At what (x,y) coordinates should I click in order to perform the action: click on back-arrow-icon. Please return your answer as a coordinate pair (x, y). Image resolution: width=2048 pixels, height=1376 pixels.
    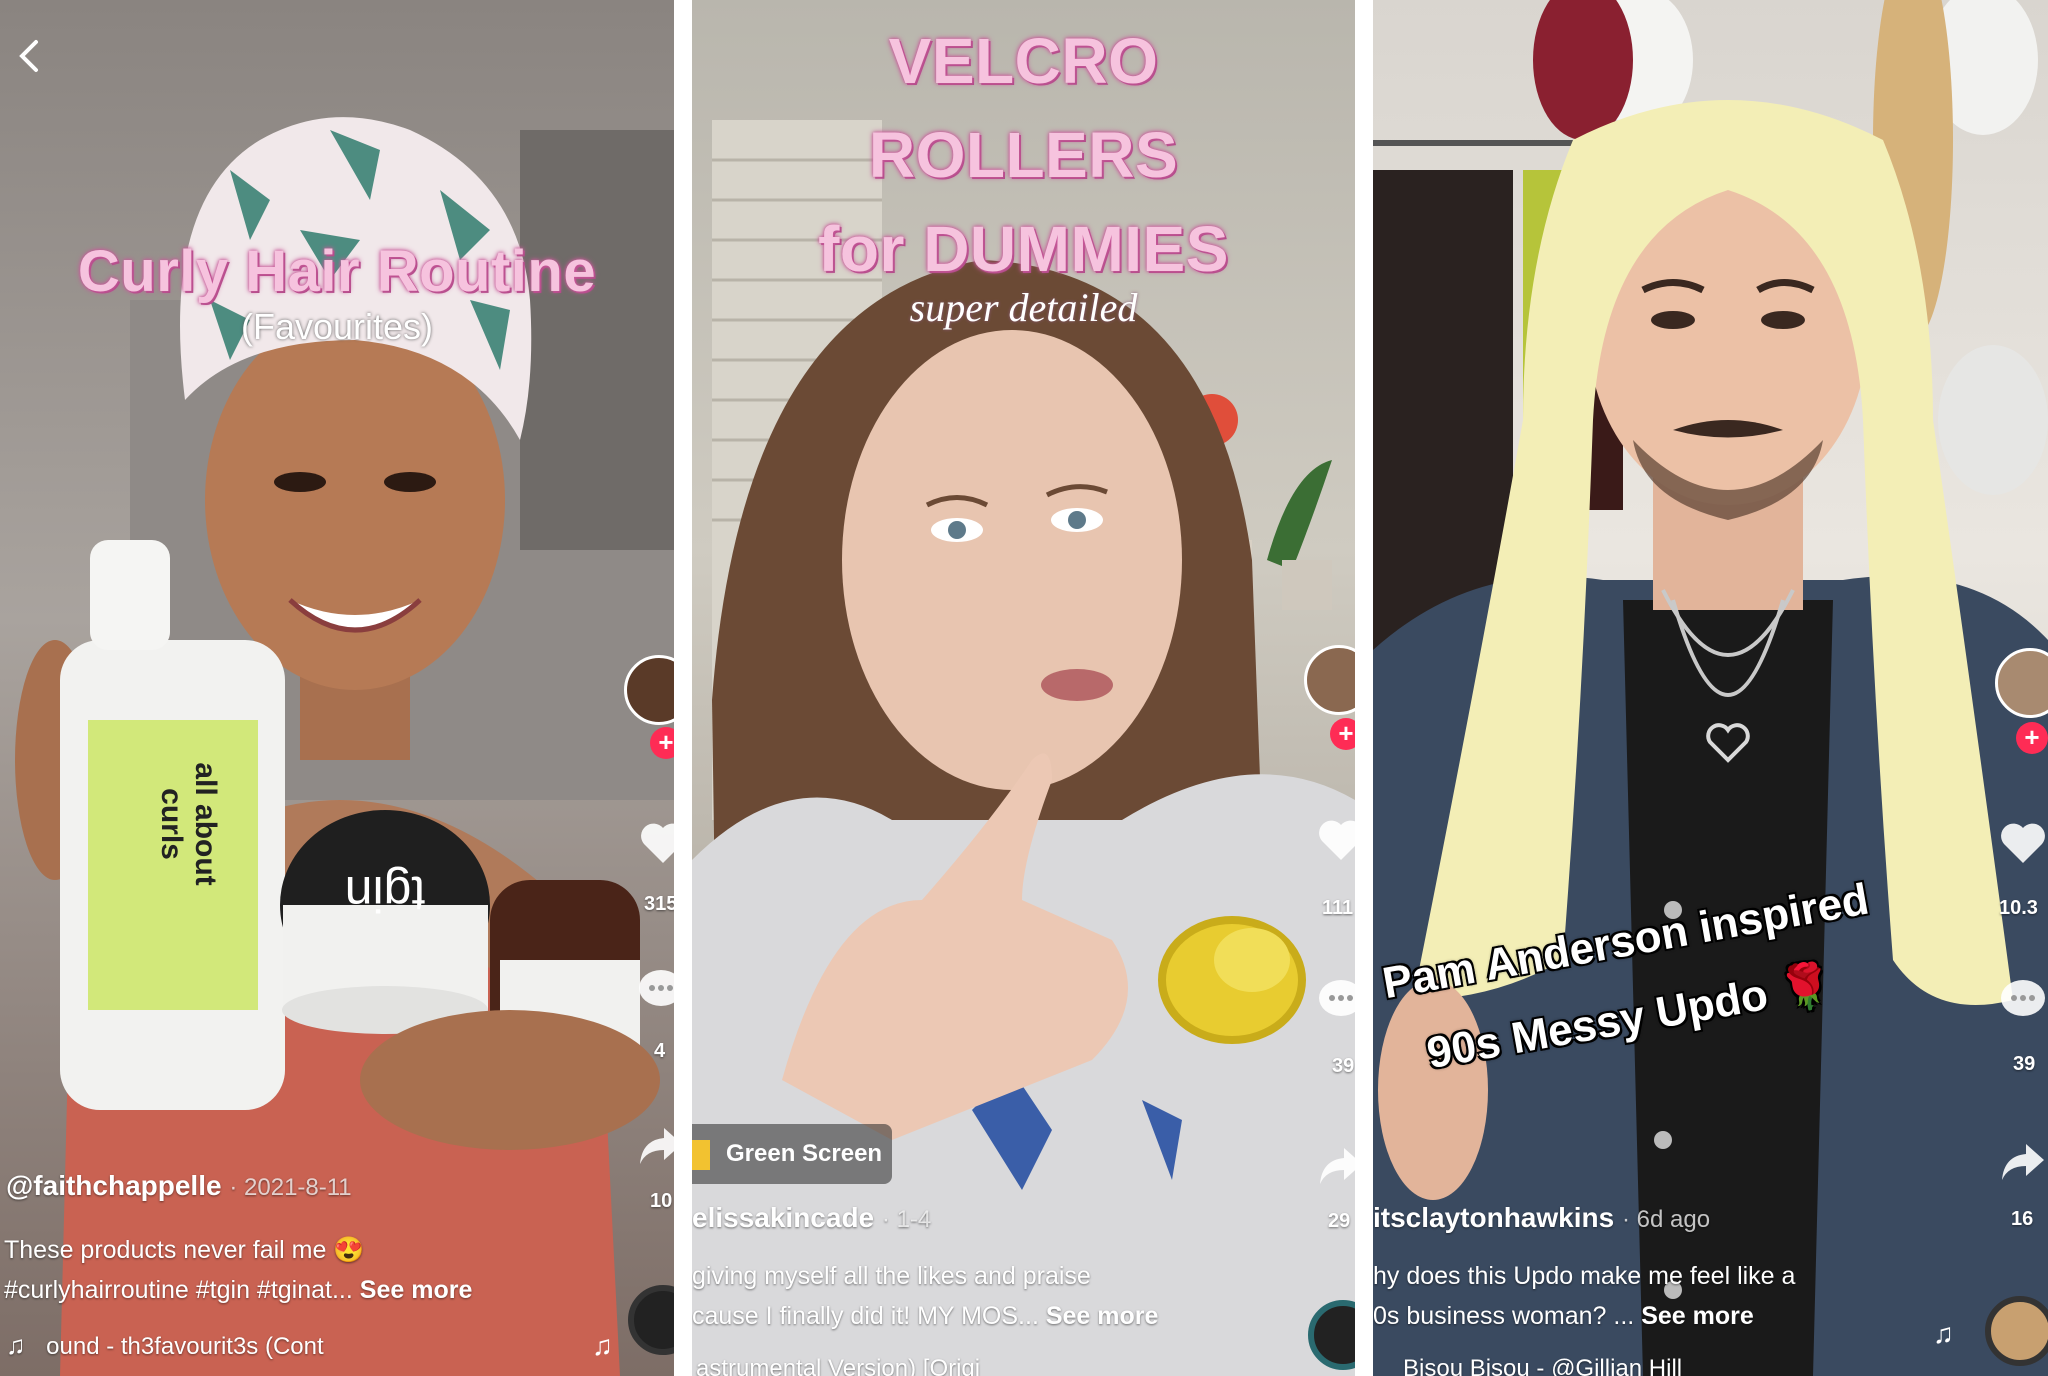
    Looking at the image, I should click on (30, 56).